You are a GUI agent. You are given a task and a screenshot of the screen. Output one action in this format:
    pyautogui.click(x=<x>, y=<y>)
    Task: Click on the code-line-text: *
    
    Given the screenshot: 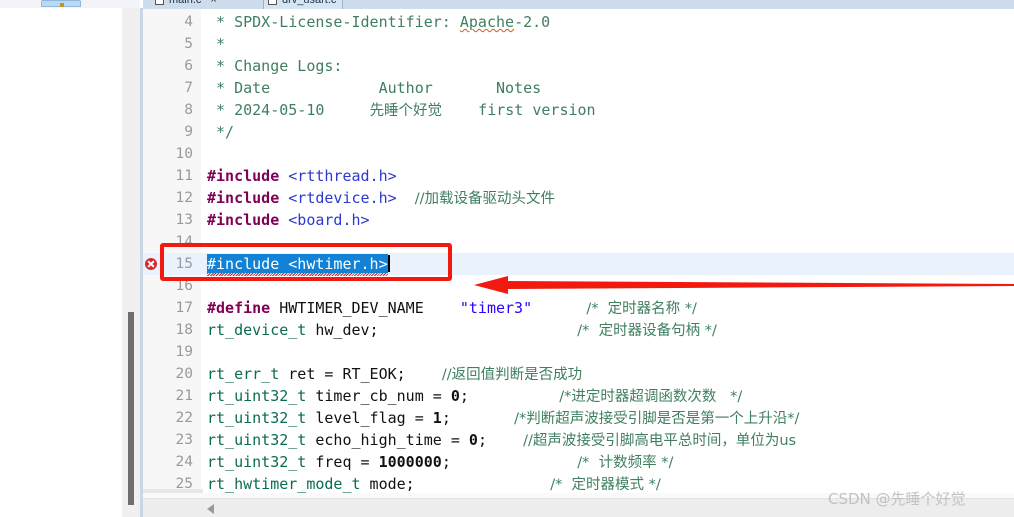 What is the action you would take?
    pyautogui.click(x=610, y=44)
    